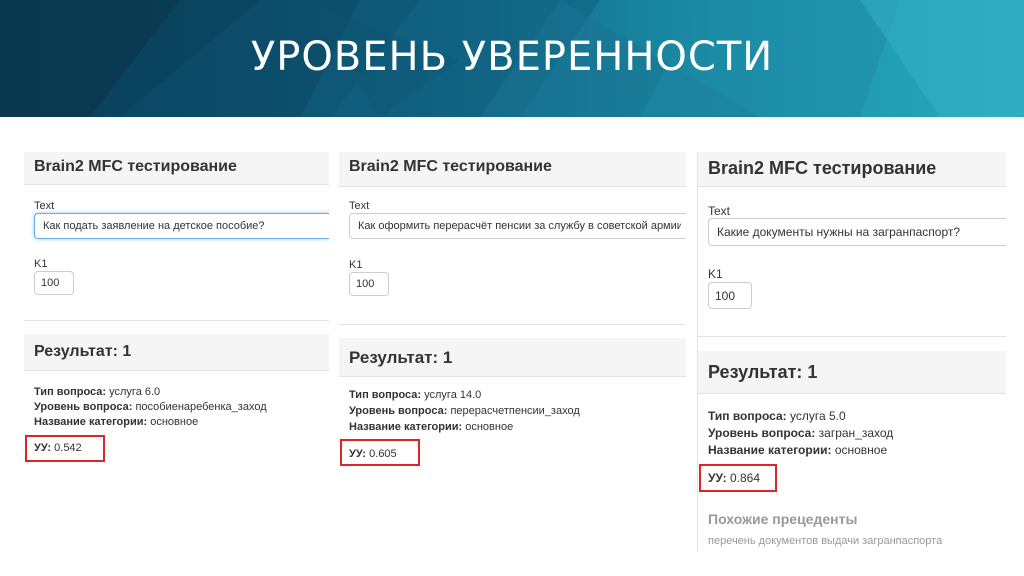  Describe the element at coordinates (201, 407) in the screenshot. I see `question-level-value: пособиенаребенка_заход` at that location.